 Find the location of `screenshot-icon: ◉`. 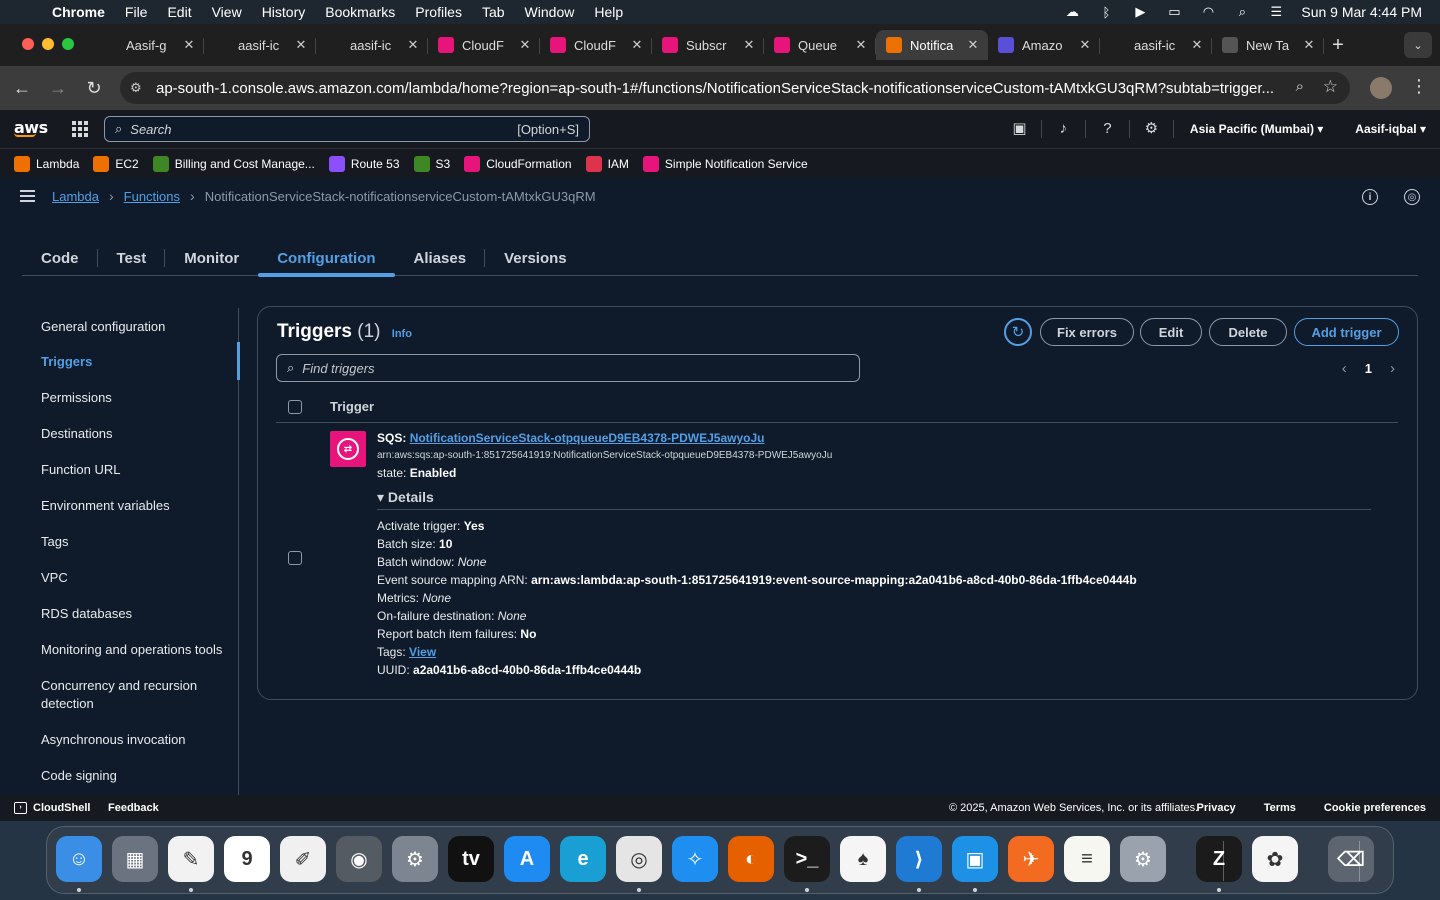

screenshot-icon: ◉ is located at coordinates (359, 859).